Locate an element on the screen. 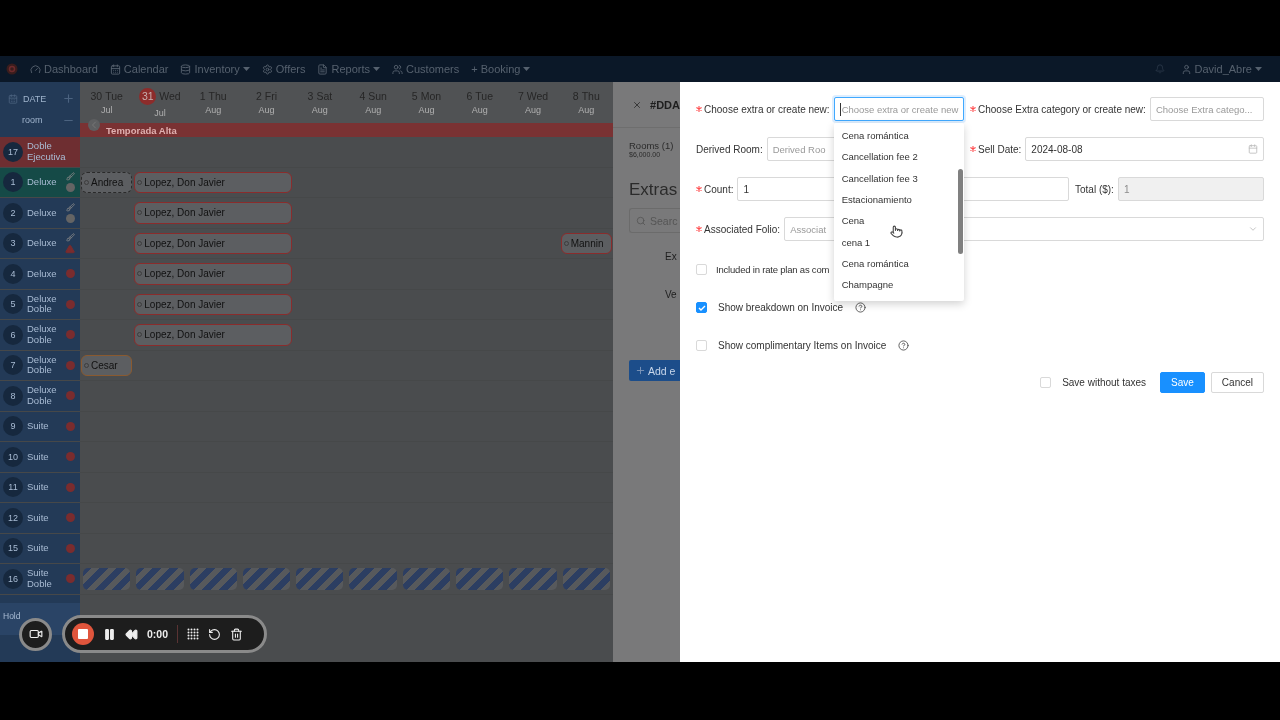 The height and width of the screenshot is (720, 1280). header-label: room is located at coordinates (32, 120).